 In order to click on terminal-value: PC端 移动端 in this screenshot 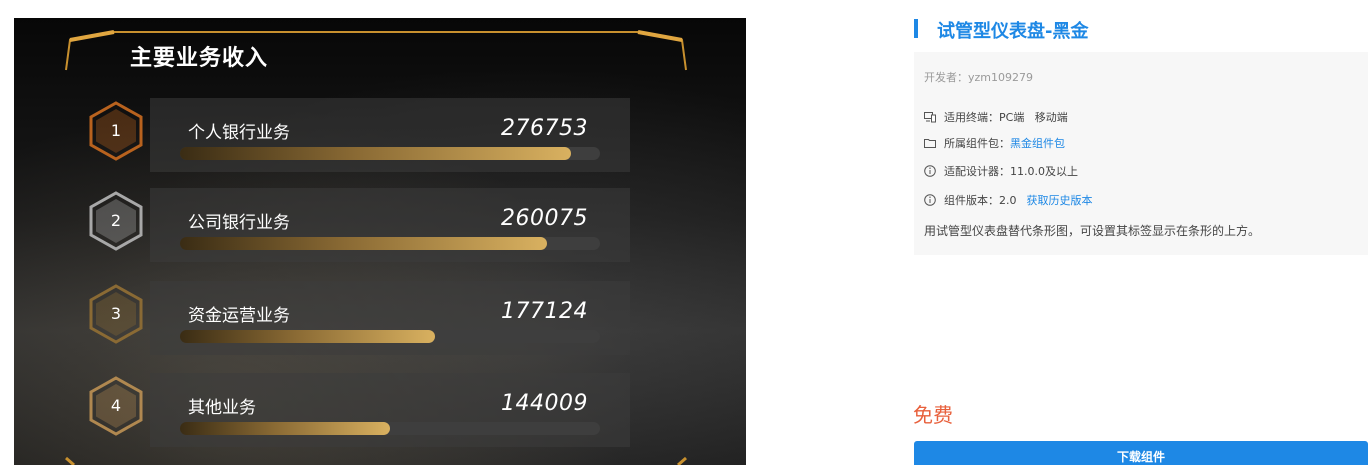, I will do `click(1033, 117)`.